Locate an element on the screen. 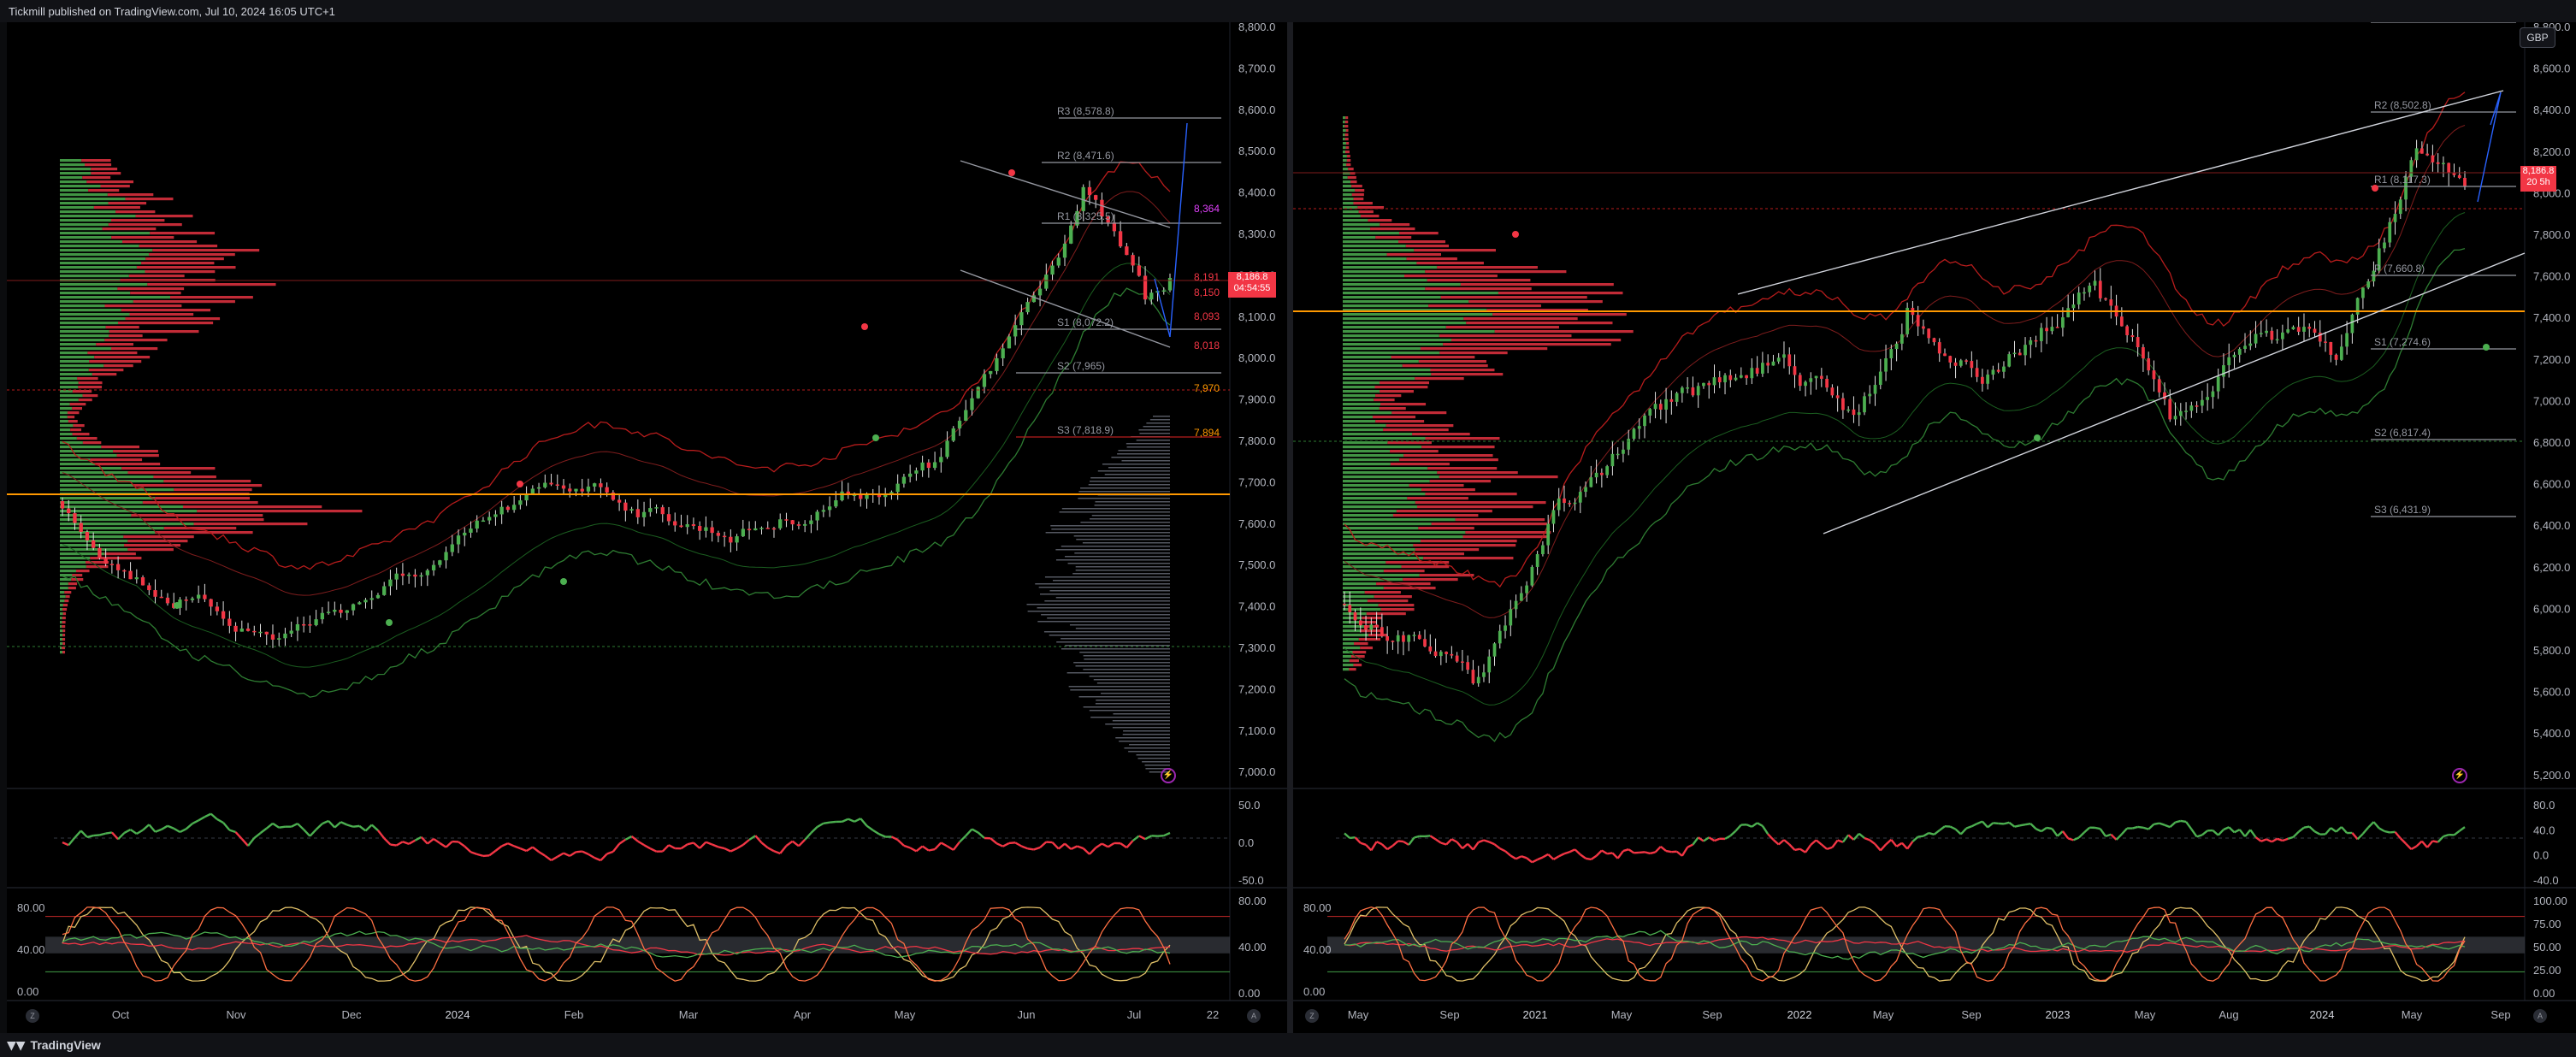 This screenshot has height=1057, width=2576. signal-dot is located at coordinates (864, 326).